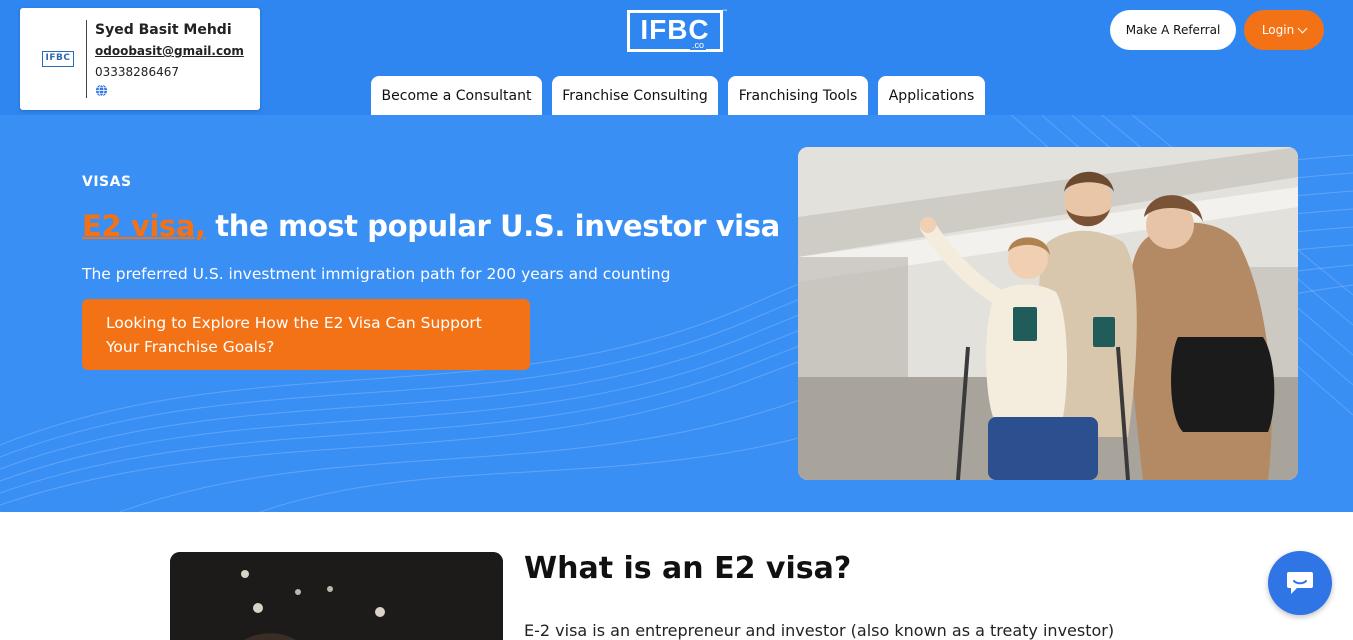  What do you see at coordinates (798, 95) in the screenshot?
I see `tab-franchising-tools: Franchising Tools` at bounding box center [798, 95].